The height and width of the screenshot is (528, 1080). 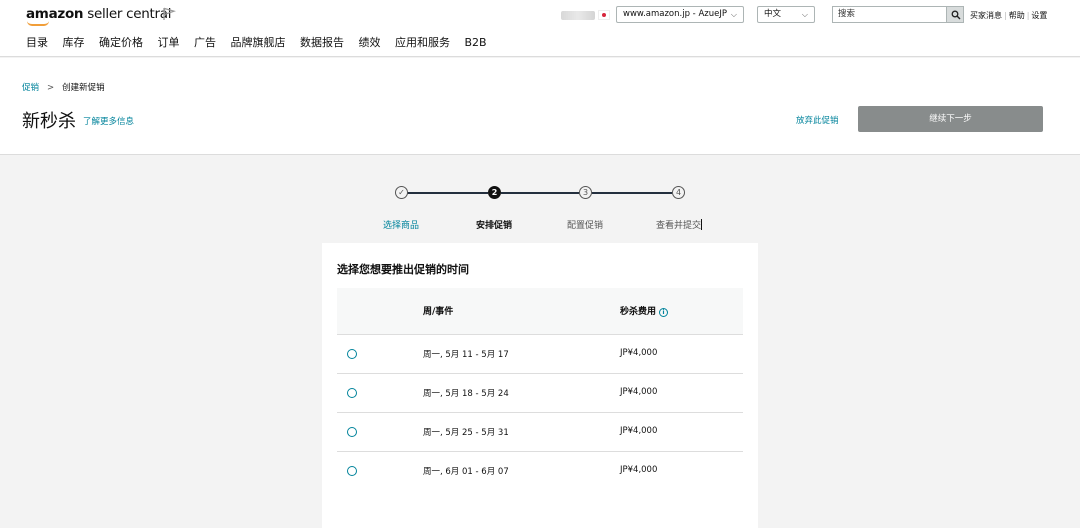 What do you see at coordinates (1039, 15) in the screenshot?
I see `settings-link: 设置` at bounding box center [1039, 15].